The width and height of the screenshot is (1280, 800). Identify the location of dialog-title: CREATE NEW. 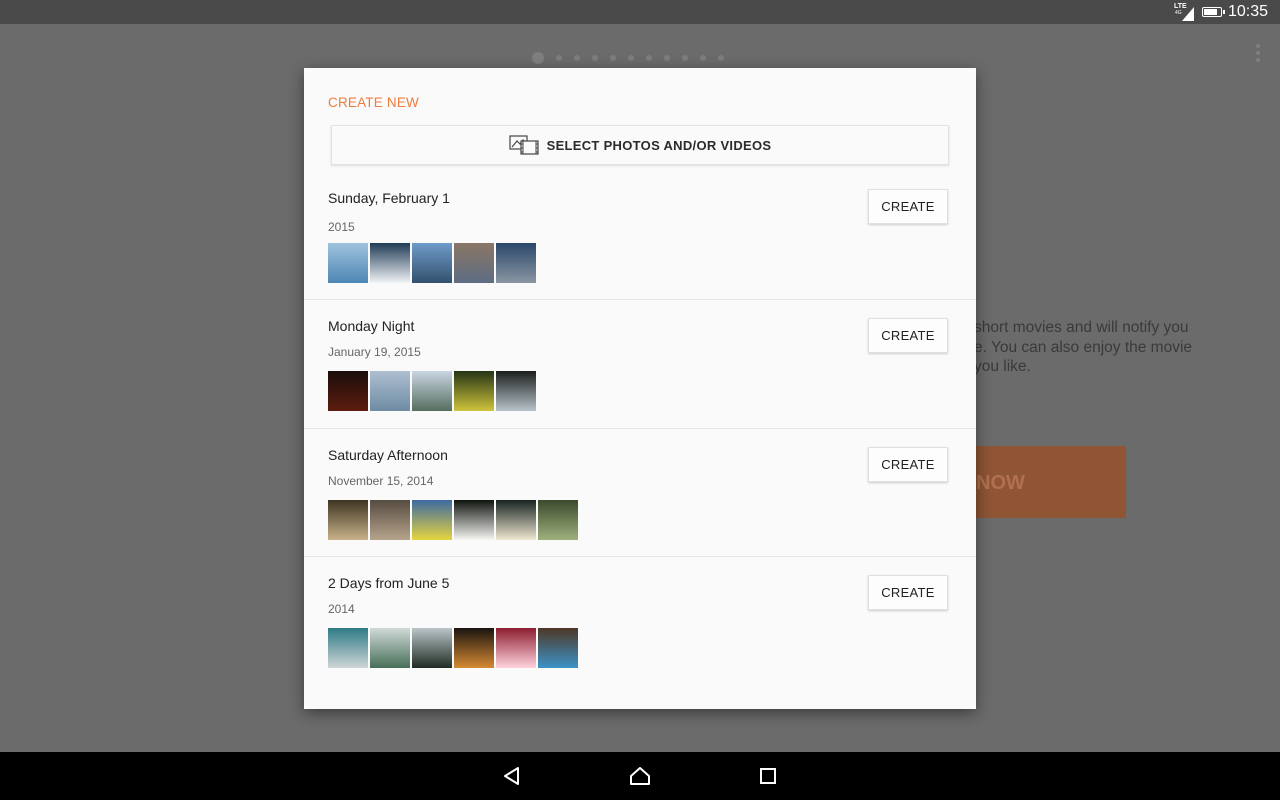
(374, 102).